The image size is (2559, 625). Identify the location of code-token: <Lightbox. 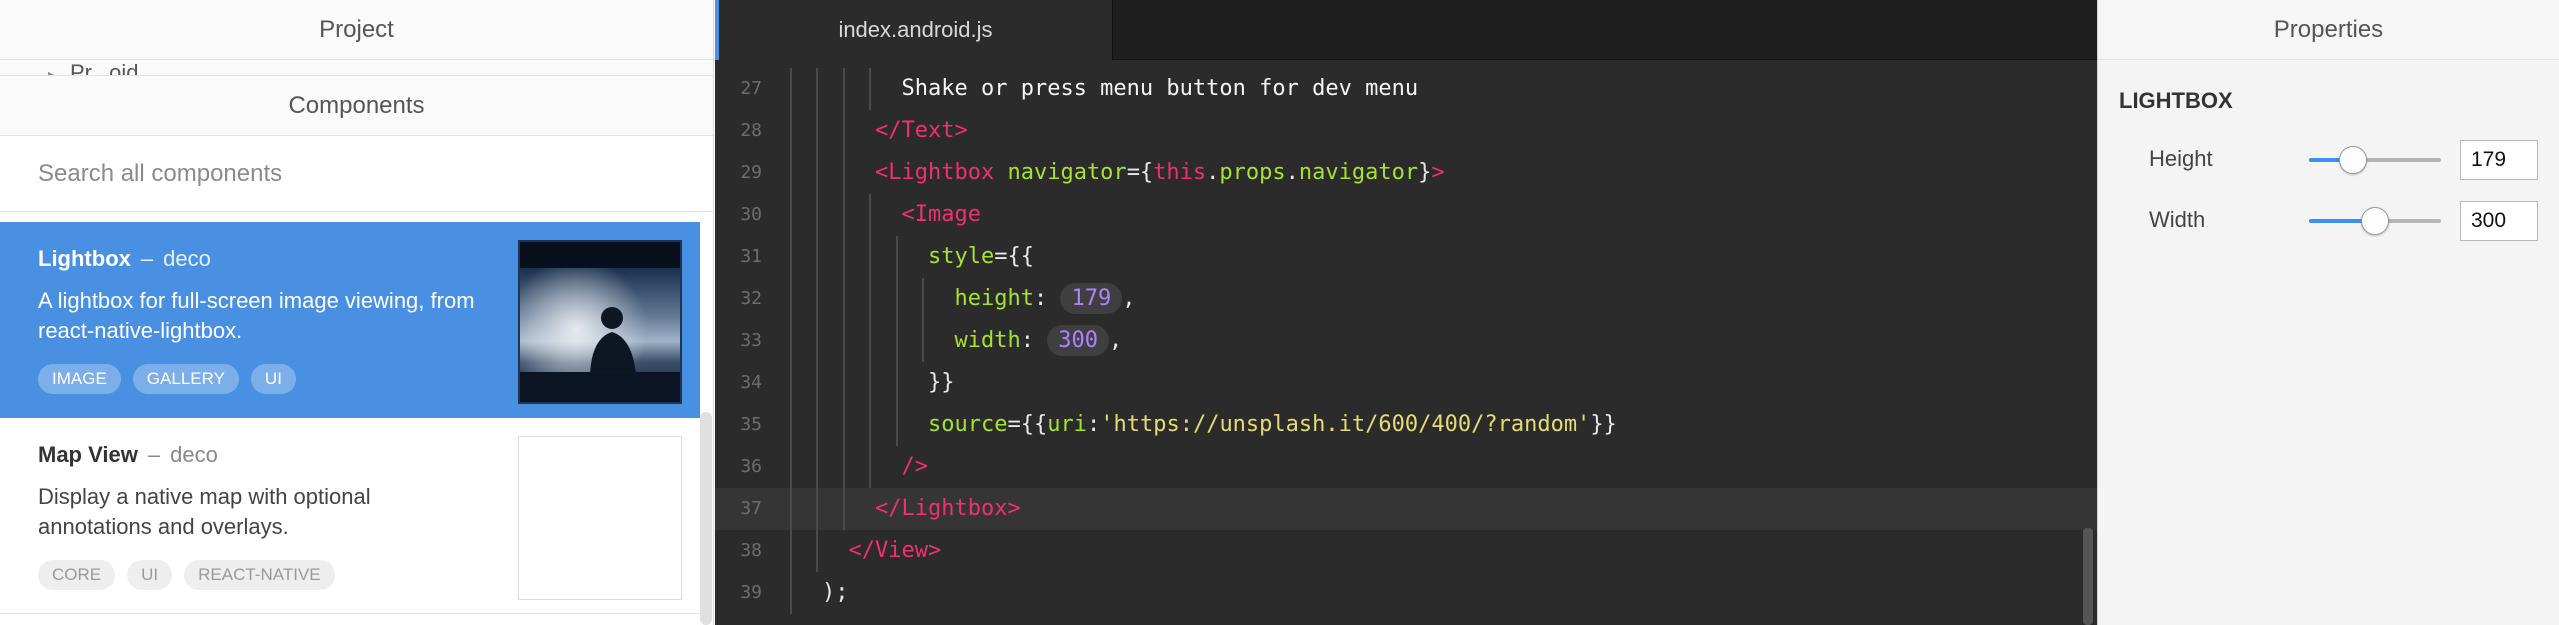
(935, 172).